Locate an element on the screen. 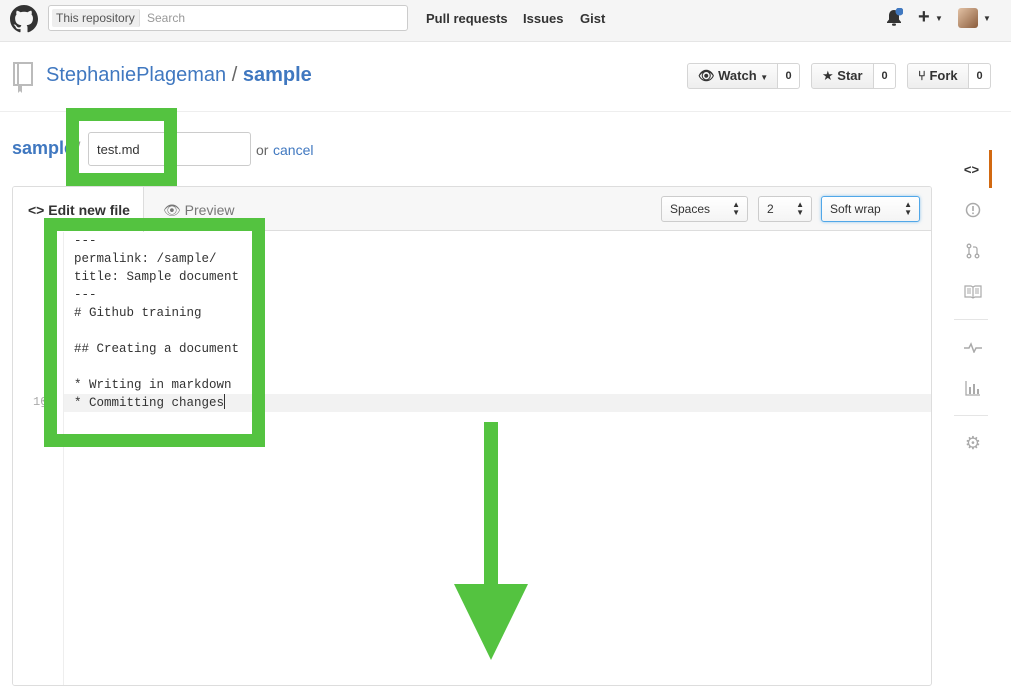 The height and width of the screenshot is (686, 1011). tab-edit-label: Edit new file is located at coordinates (89, 210).